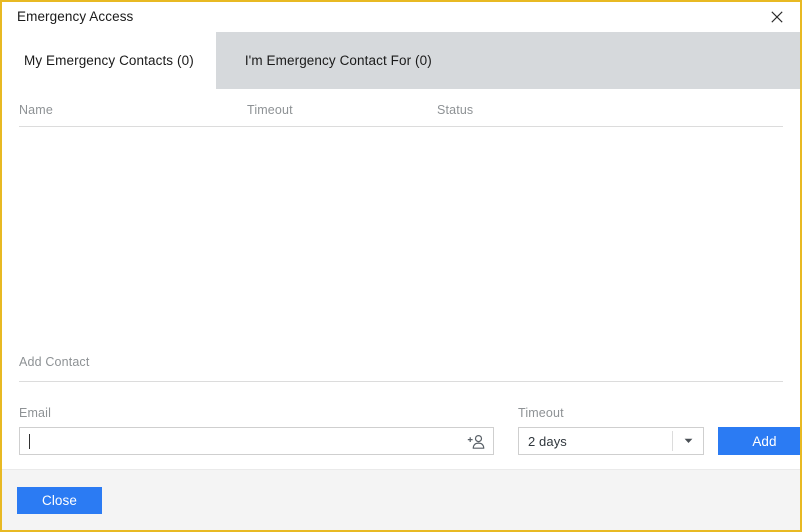  I want to click on column-header-timeout: Timeout, so click(270, 110).